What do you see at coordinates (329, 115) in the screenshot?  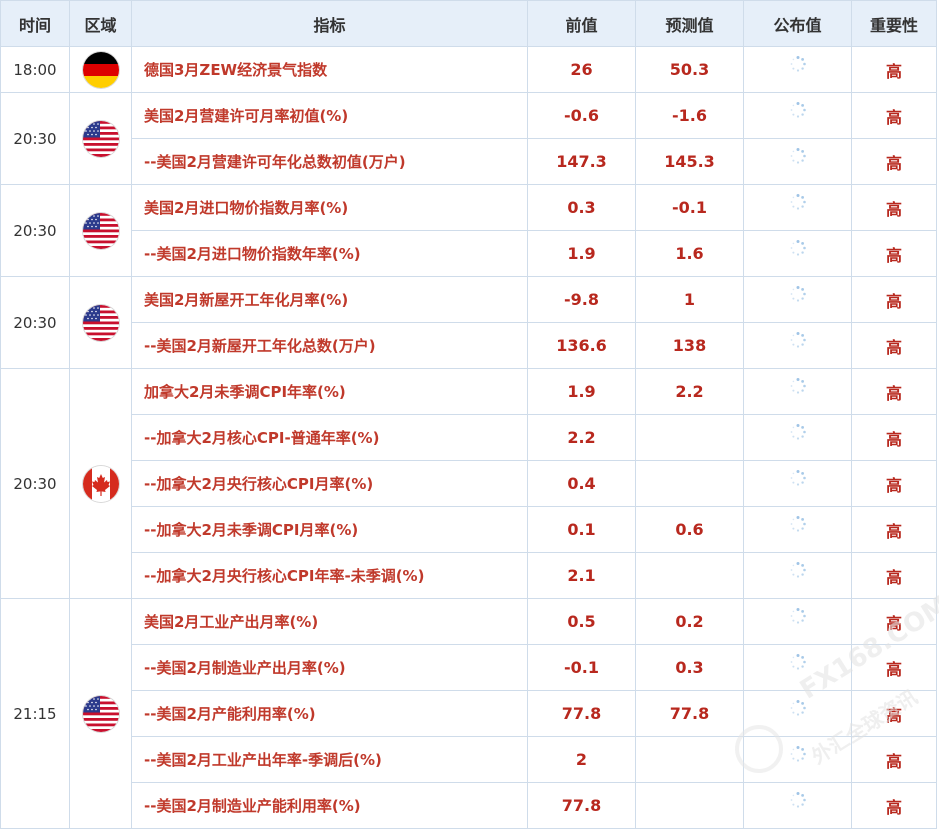 I see `indicator-link: 美国2月营建许可月率初值(%)` at bounding box center [329, 115].